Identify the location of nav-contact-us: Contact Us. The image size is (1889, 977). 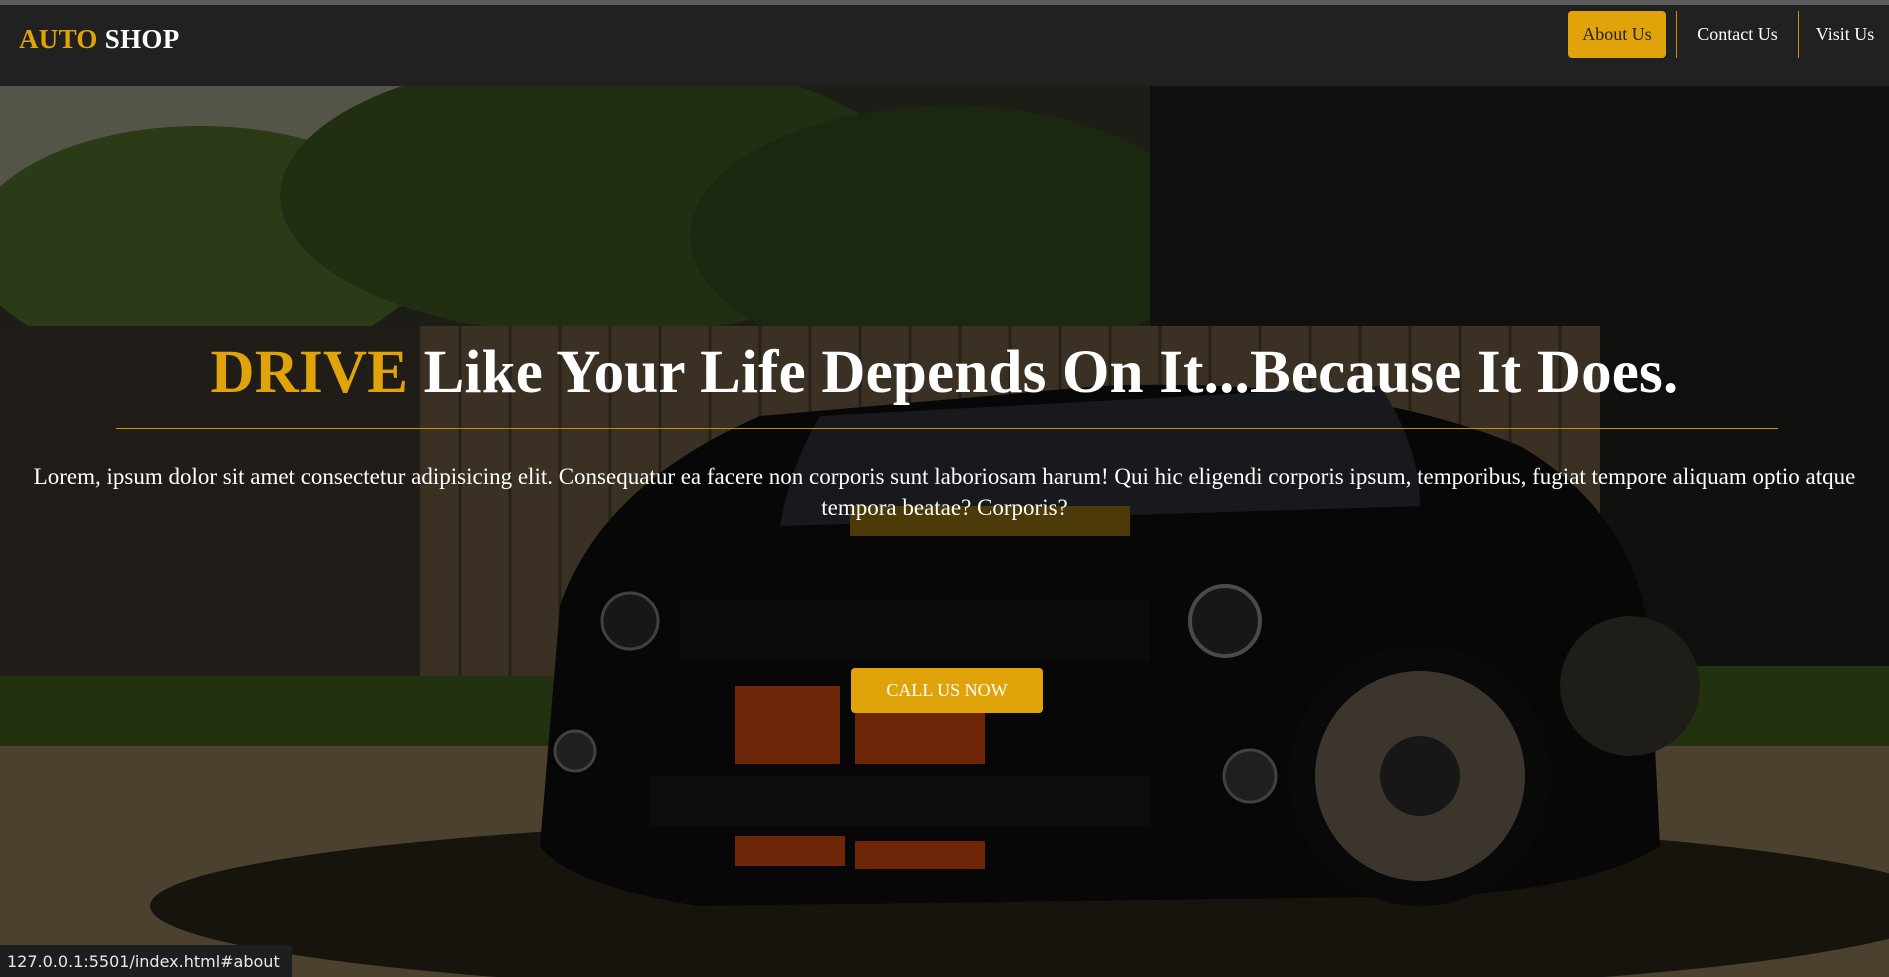
(1737, 34).